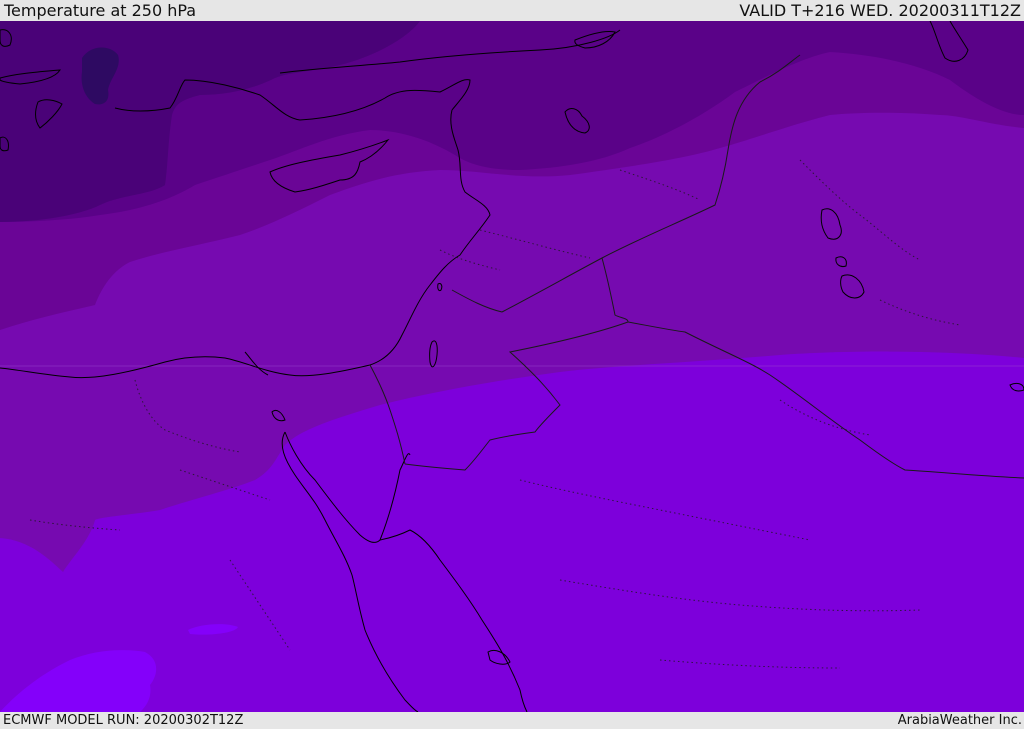 The width and height of the screenshot is (1024, 729). I want to click on valid-time: VALID T+216 WED. 20200311T12Z, so click(880, 10).